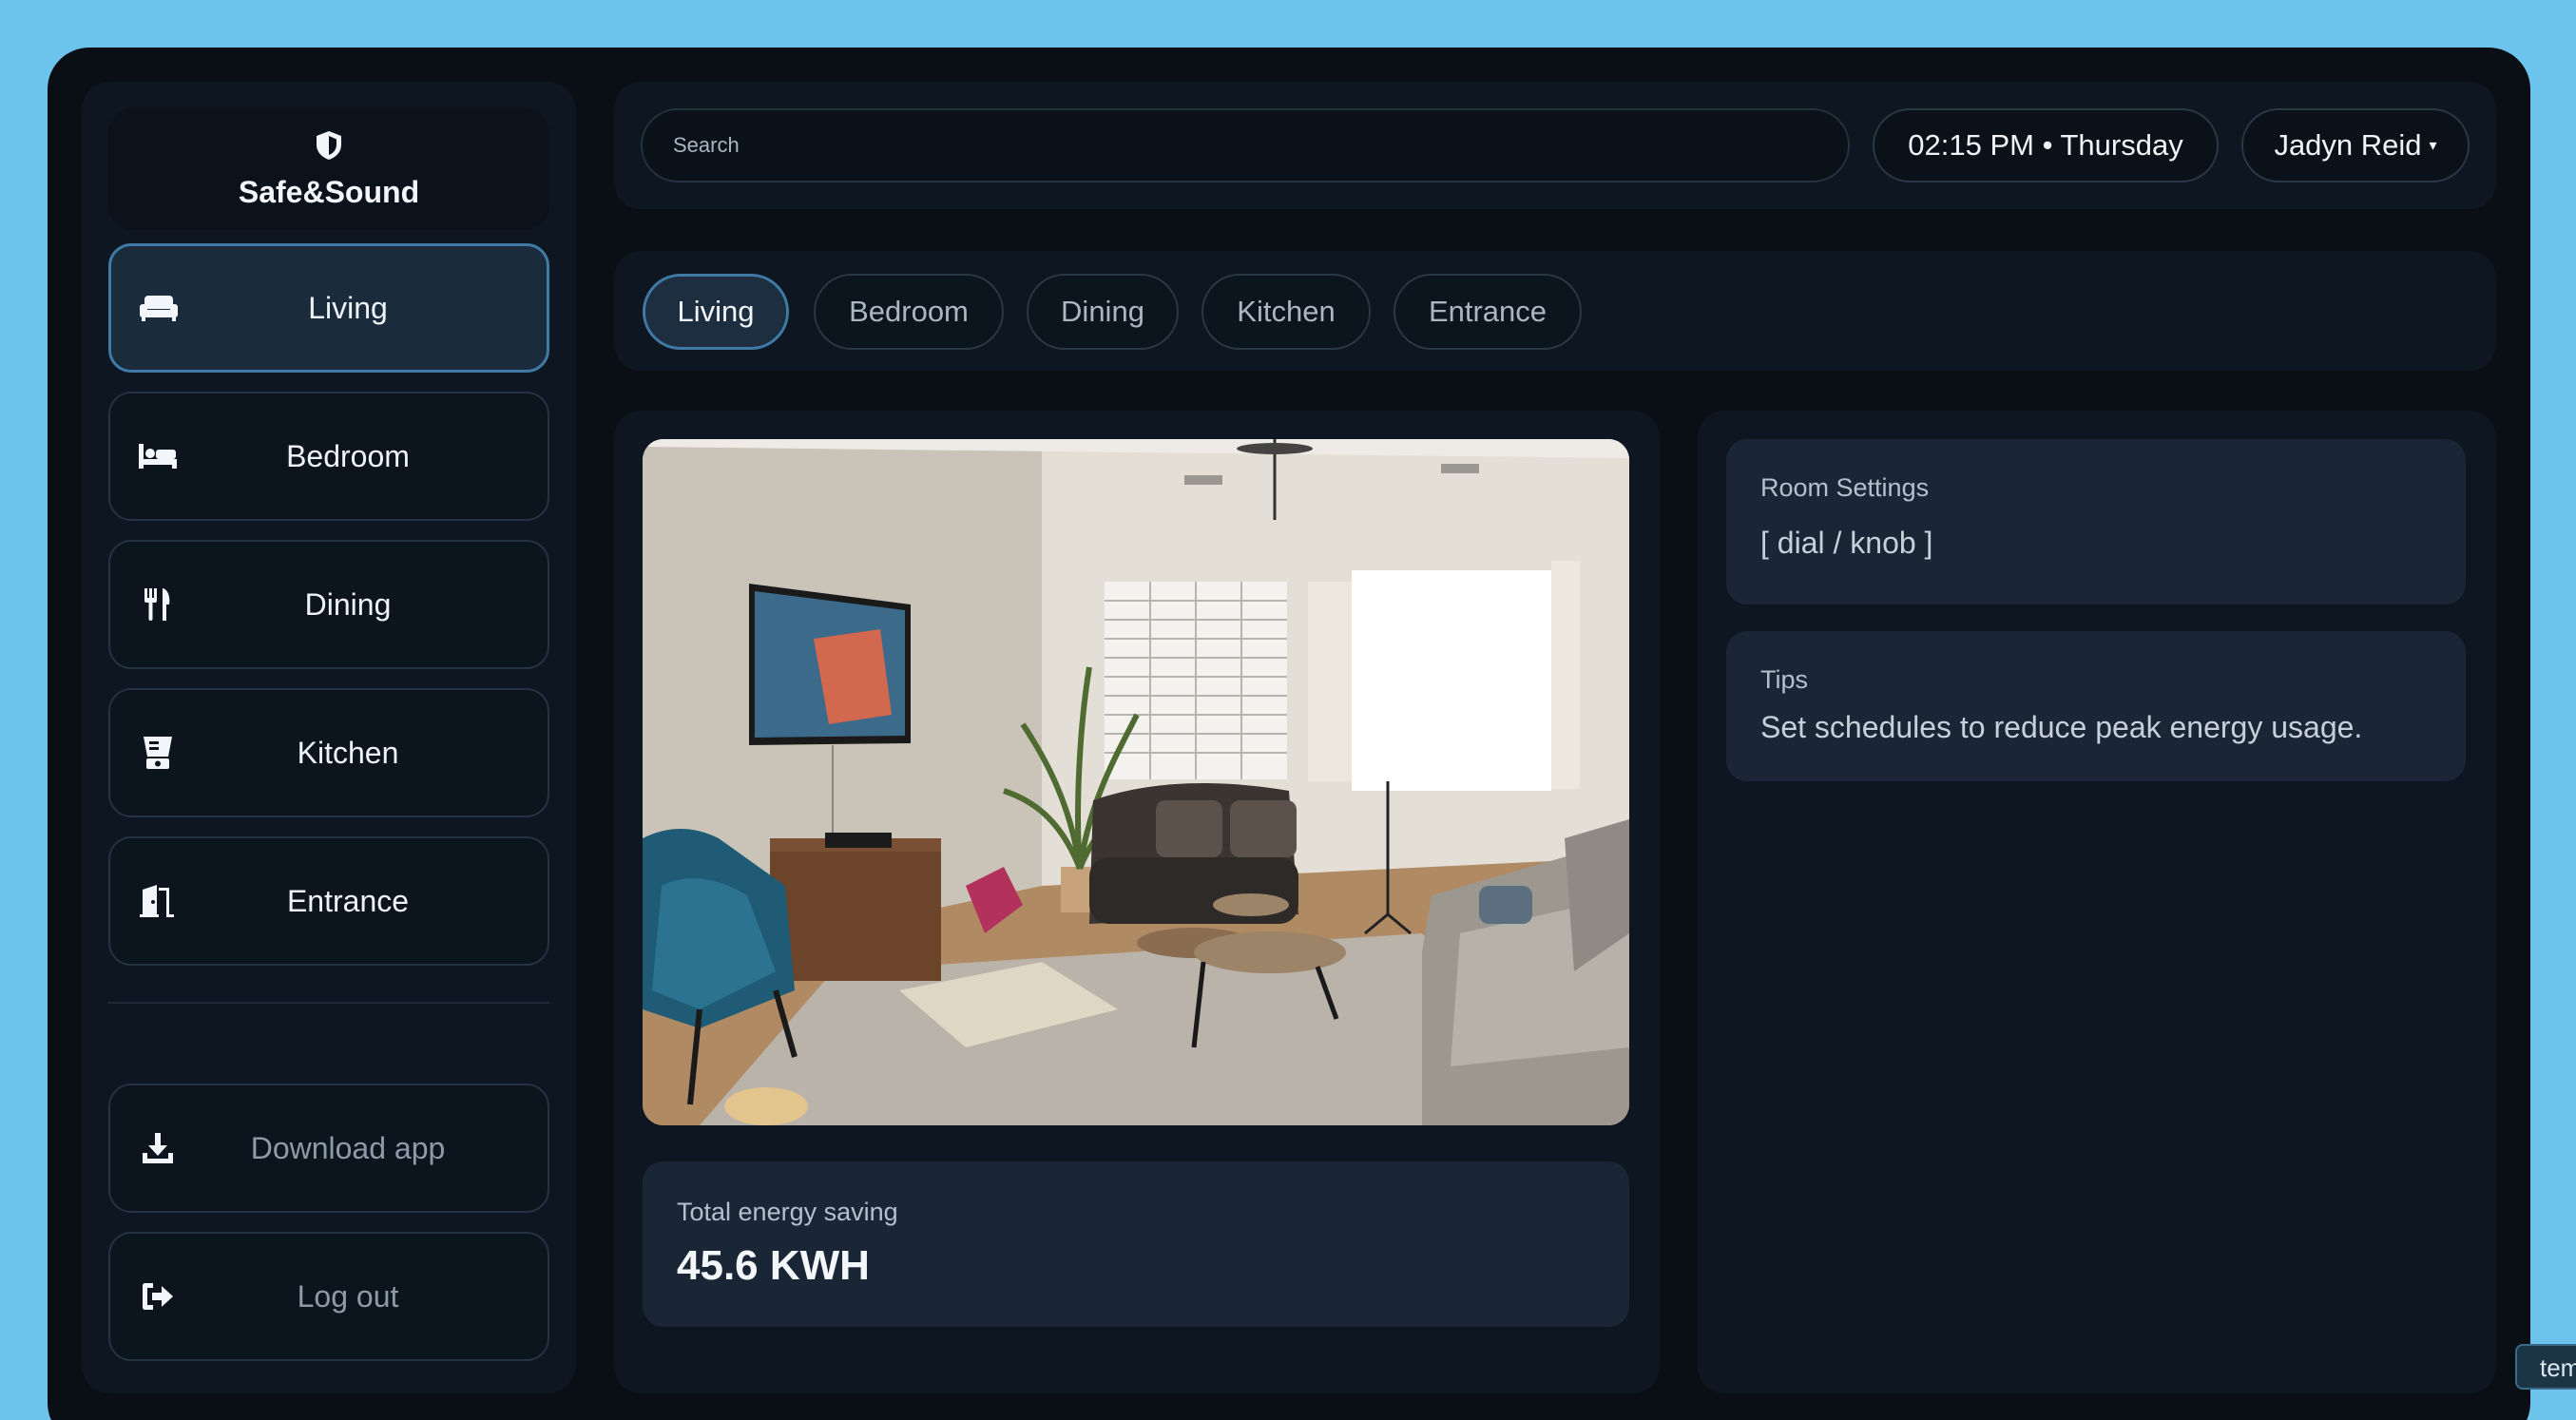  What do you see at coordinates (2433, 146) in the screenshot?
I see `chevron-down-icon: ▾` at bounding box center [2433, 146].